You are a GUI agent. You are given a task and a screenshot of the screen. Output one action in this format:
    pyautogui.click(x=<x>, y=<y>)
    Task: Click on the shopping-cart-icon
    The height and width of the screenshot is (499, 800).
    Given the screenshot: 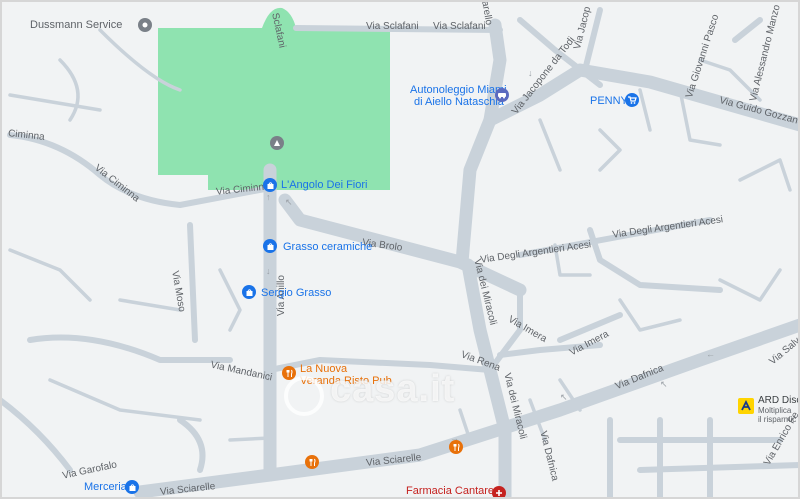 What is the action you would take?
    pyautogui.click(x=632, y=100)
    